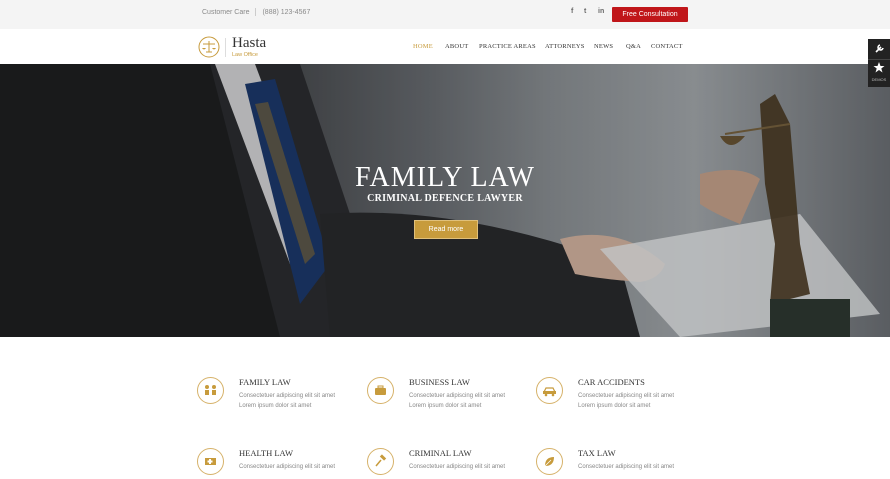 This screenshot has height=479, width=890. Describe the element at coordinates (286, 12) in the screenshot. I see `phone-number: (888) 123-4567` at that location.